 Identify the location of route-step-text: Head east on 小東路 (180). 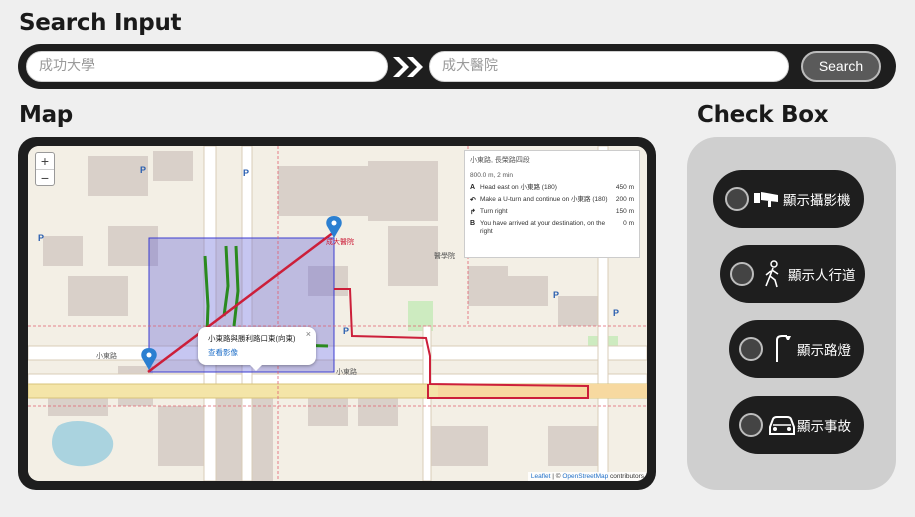
(518, 187).